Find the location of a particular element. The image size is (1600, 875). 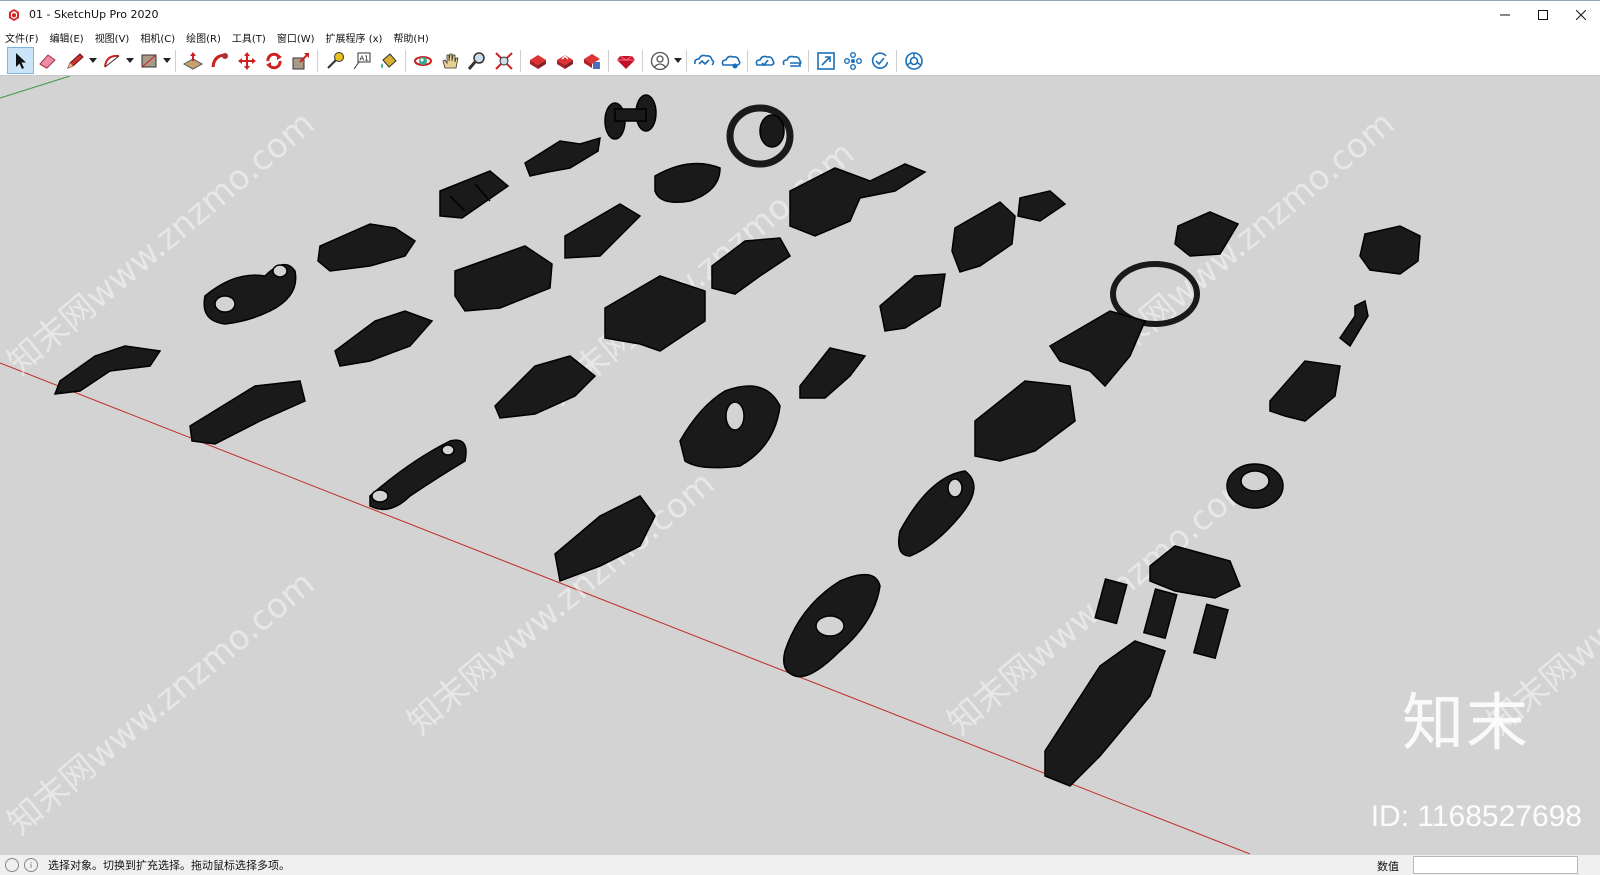

menu-file: 文件(F) is located at coordinates (22, 37).